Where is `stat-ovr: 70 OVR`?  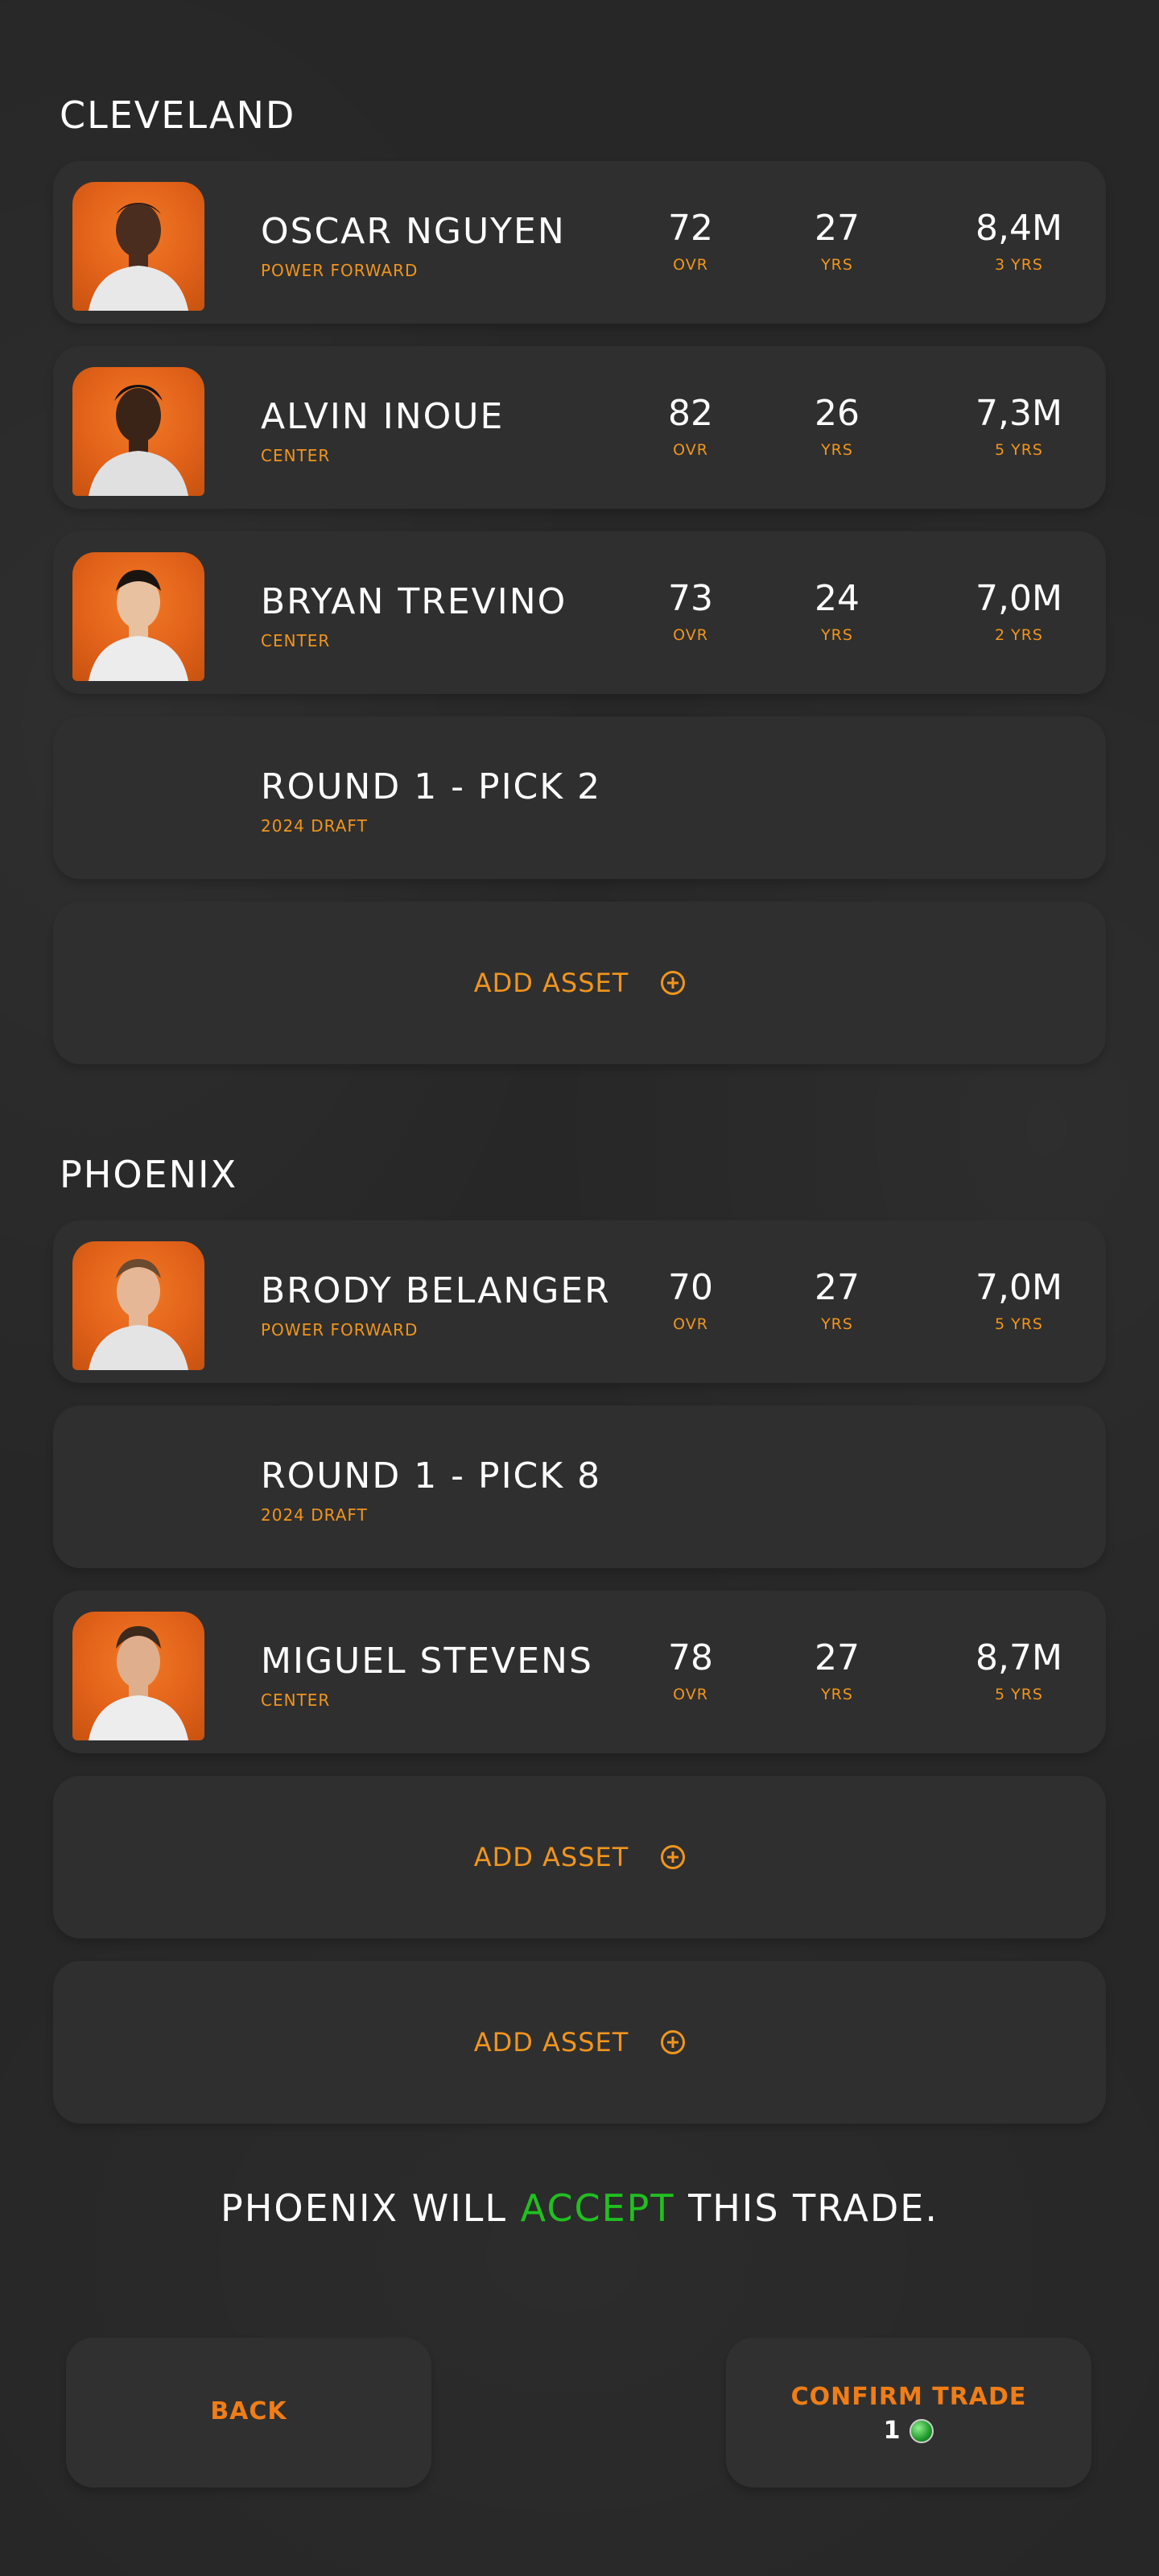 stat-ovr: 70 OVR is located at coordinates (690, 1300).